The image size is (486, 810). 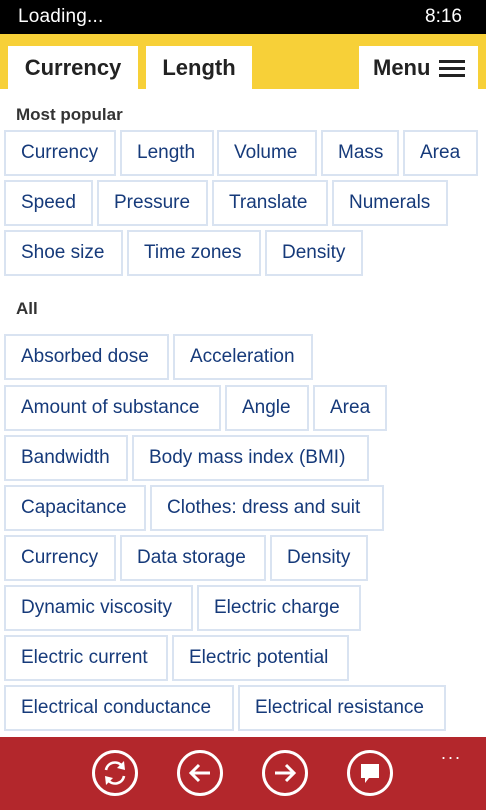 What do you see at coordinates (86, 658) in the screenshot?
I see `chip-electric-current: Electric current` at bounding box center [86, 658].